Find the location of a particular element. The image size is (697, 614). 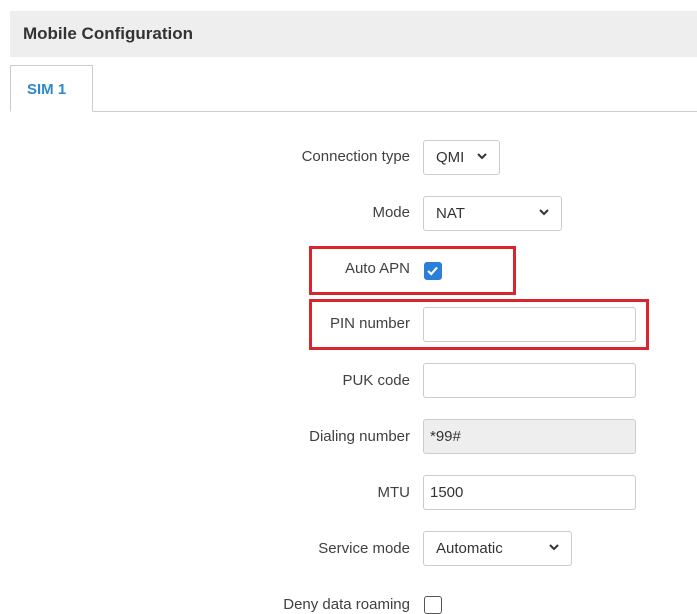

mtu-value: 1500 is located at coordinates (447, 492).